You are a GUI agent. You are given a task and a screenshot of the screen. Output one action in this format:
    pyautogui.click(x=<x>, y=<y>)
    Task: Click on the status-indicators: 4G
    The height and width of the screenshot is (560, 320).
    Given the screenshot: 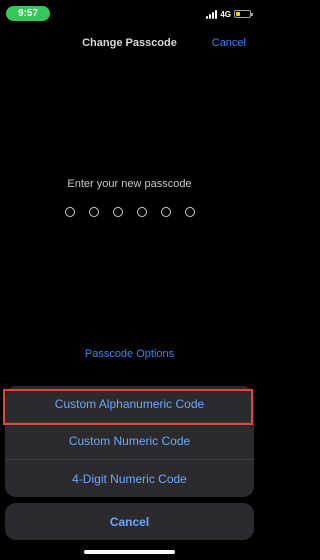 What is the action you would take?
    pyautogui.click(x=229, y=14)
    